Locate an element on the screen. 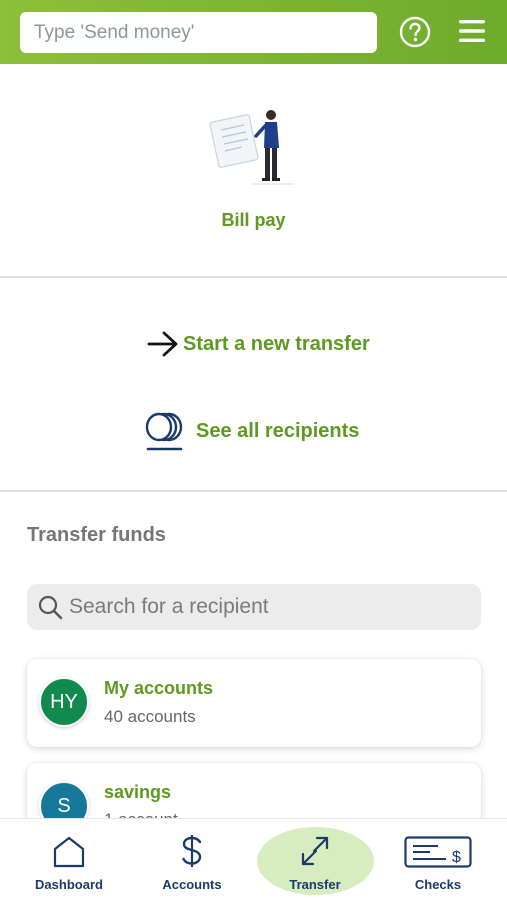 This screenshot has width=507, height=900. start-new-transfer-label: Start a new transfer is located at coordinates (276, 343).